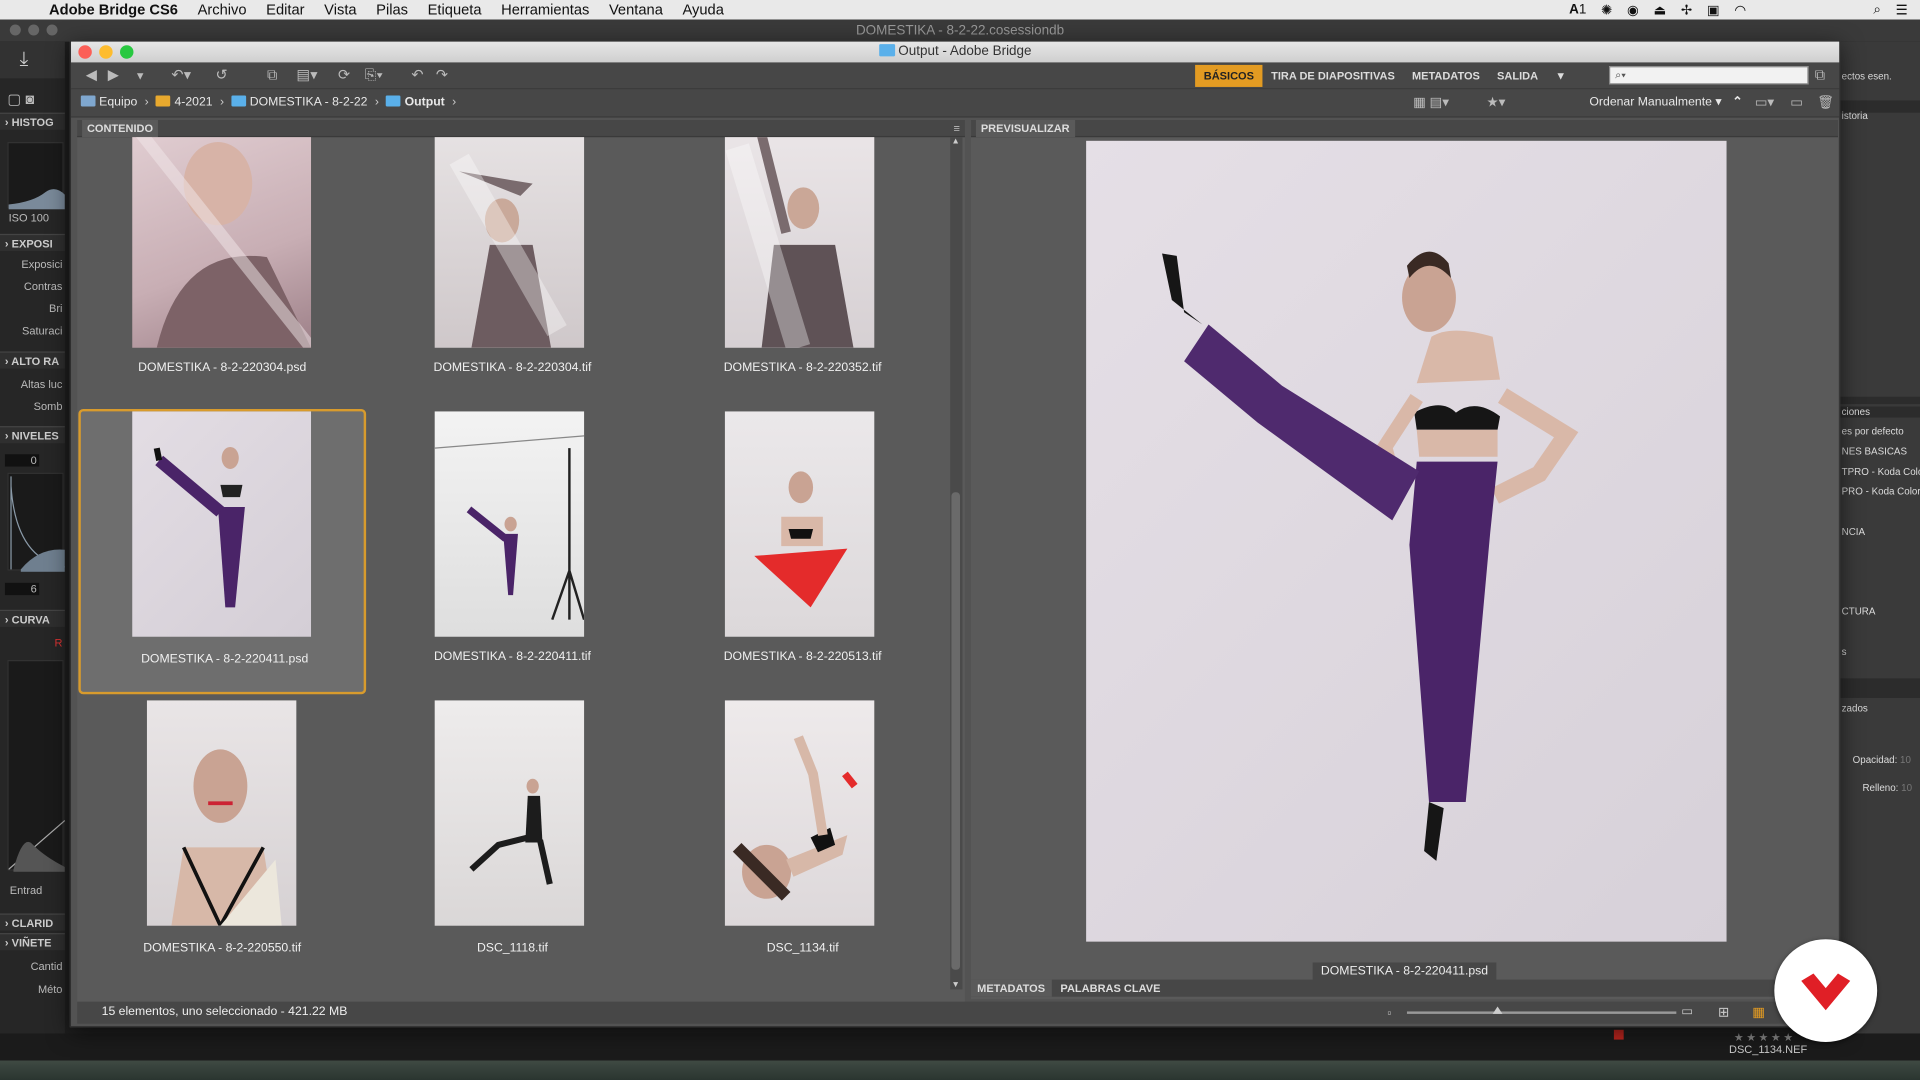 The image size is (1920, 1080). I want to click on thumbnail-size-slider, so click(1541, 1010).